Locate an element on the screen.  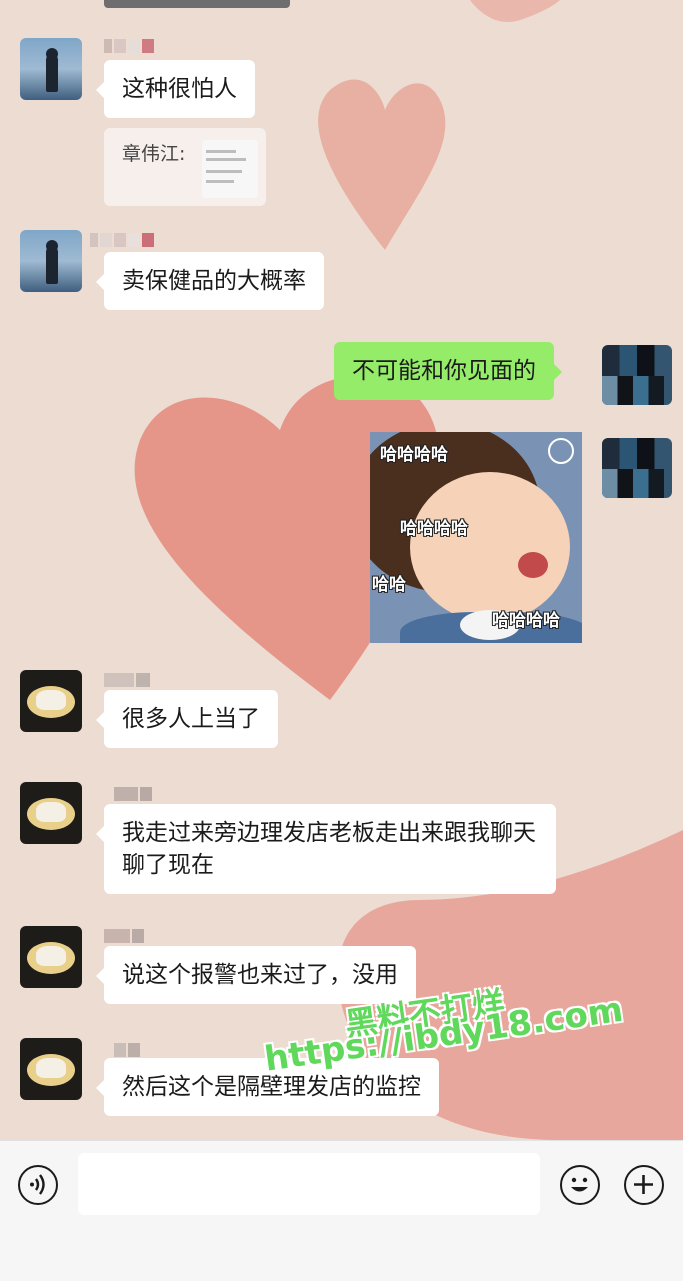
quote-thumbnail is located at coordinates (230, 169).